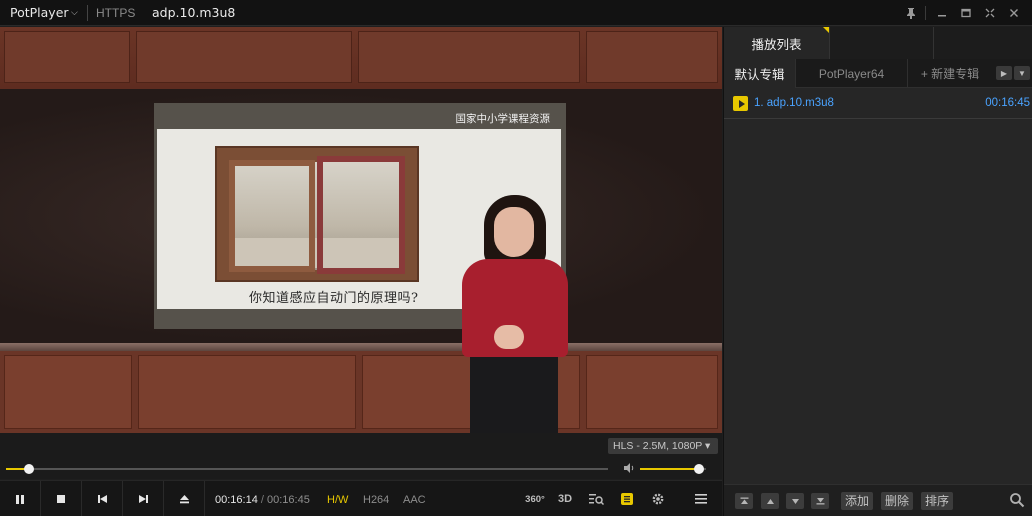  What do you see at coordinates (990, 13) in the screenshot?
I see `fullscreen-icon` at bounding box center [990, 13].